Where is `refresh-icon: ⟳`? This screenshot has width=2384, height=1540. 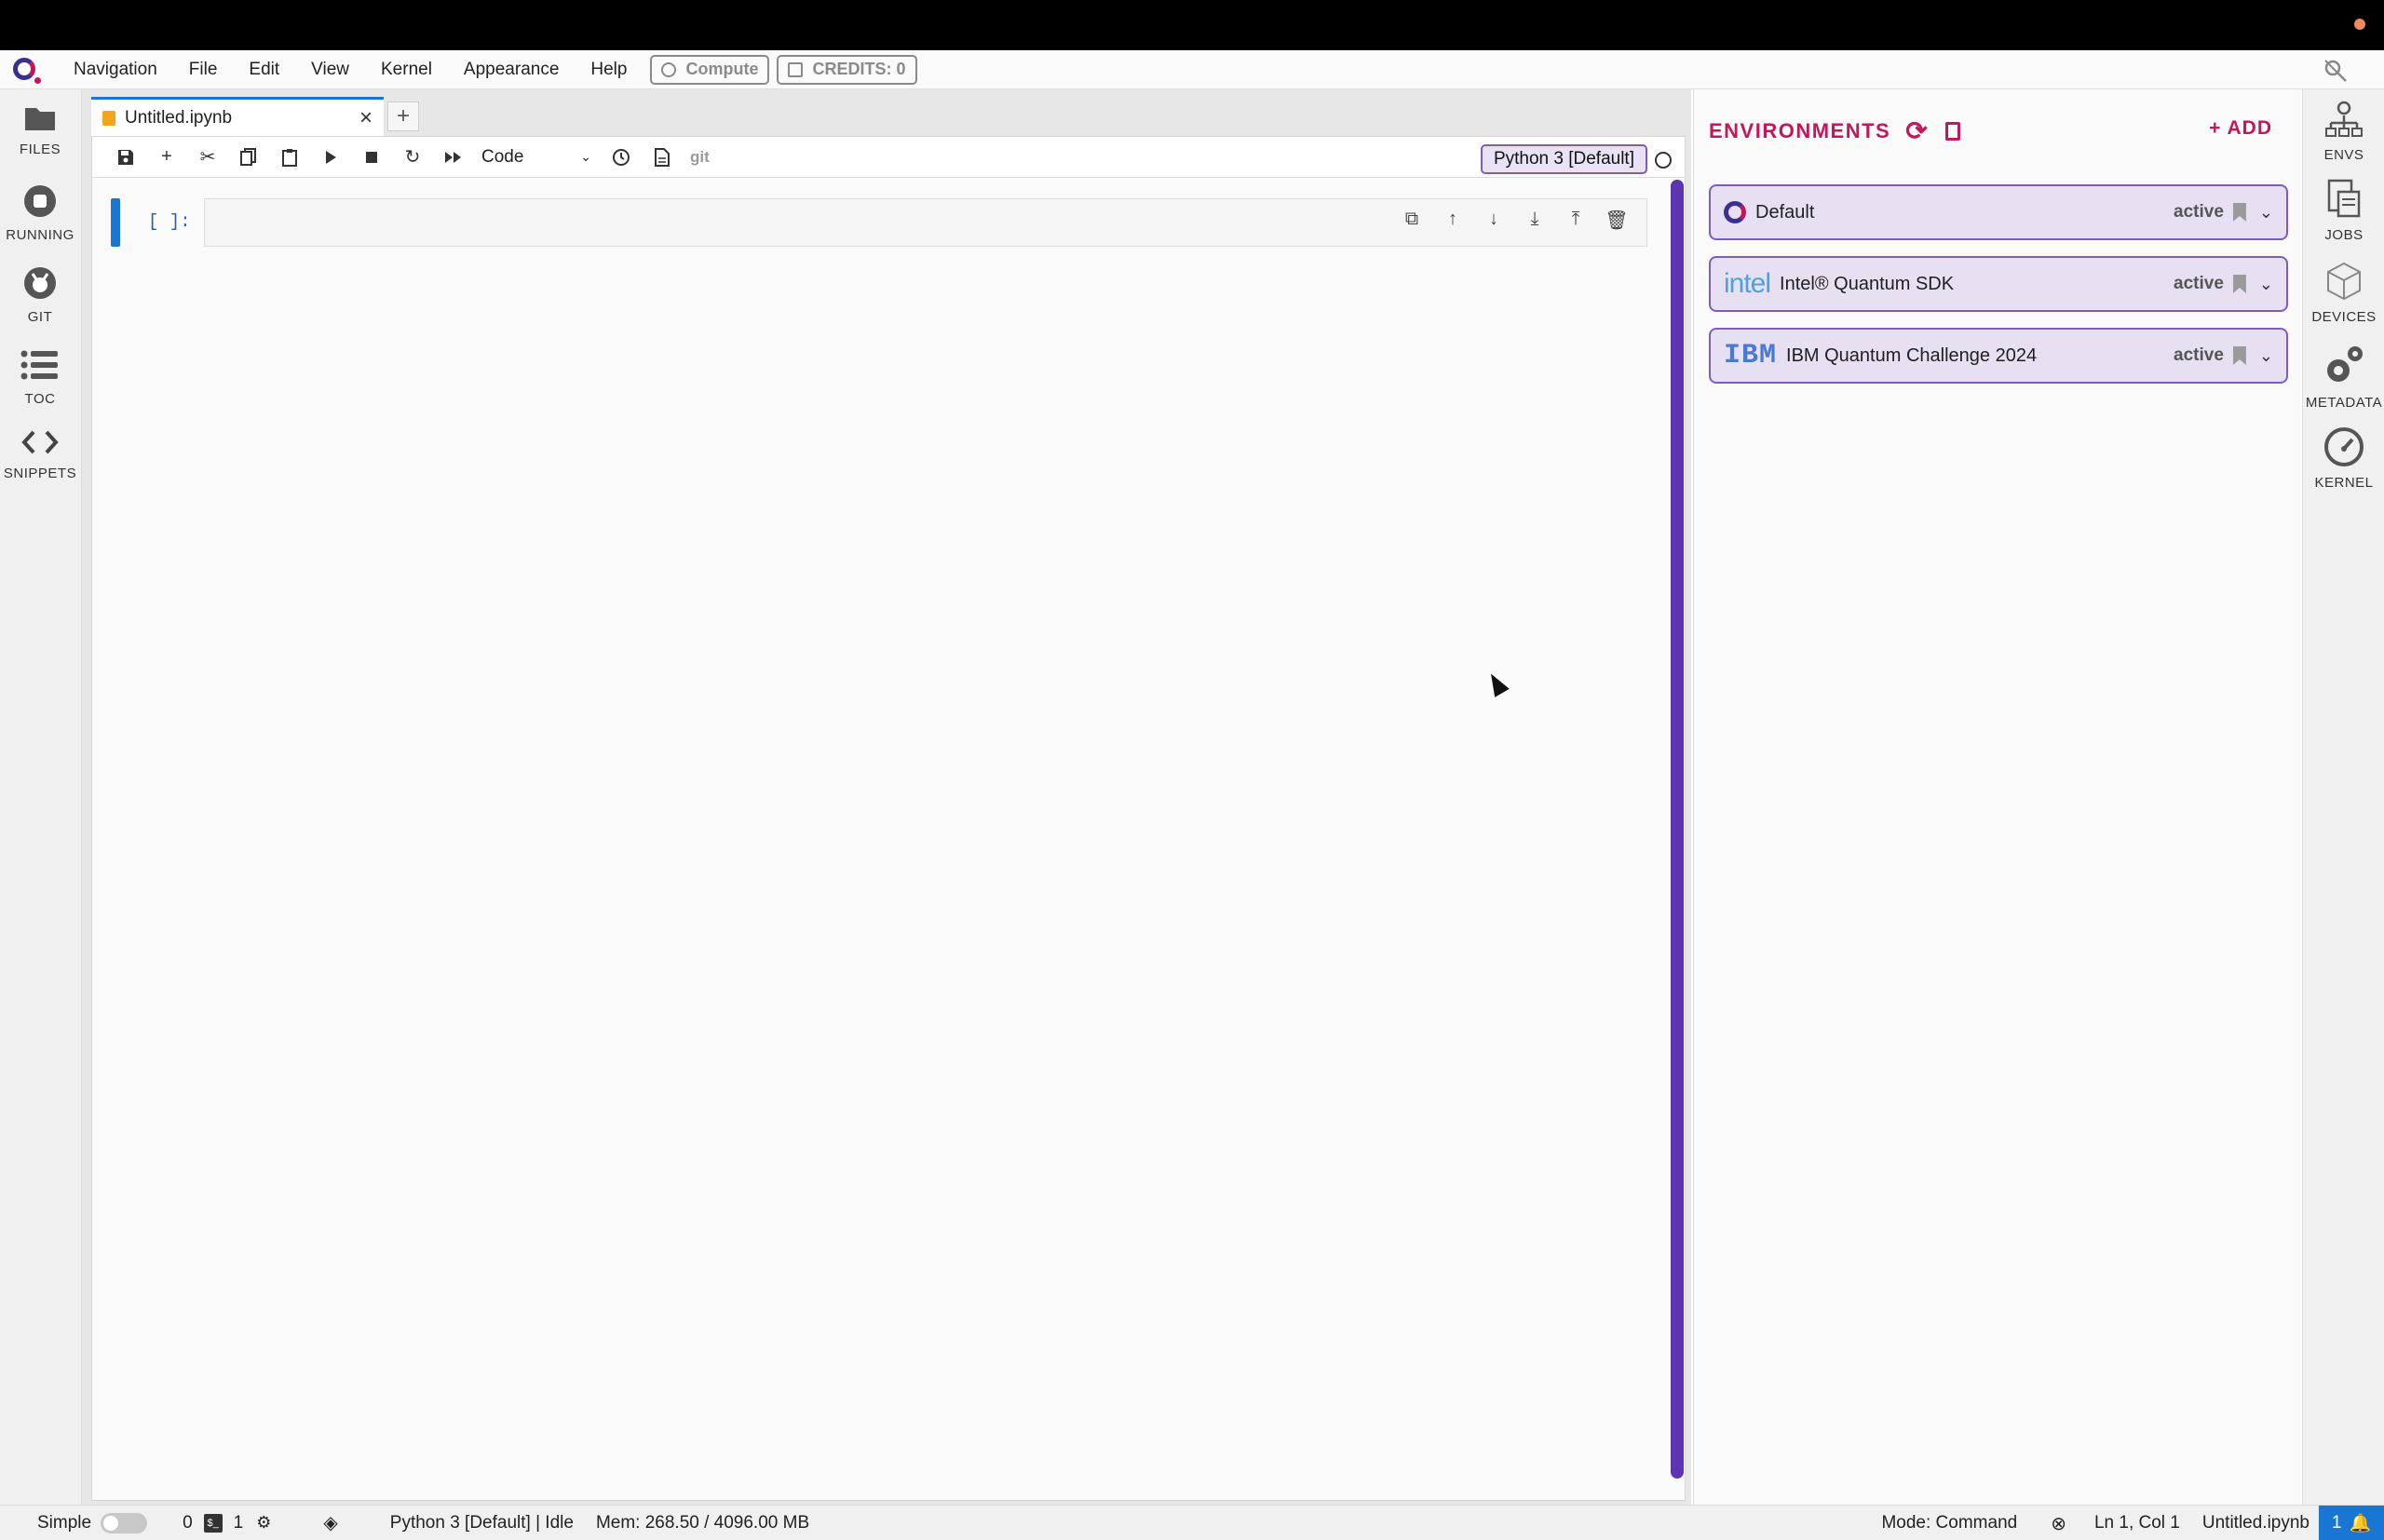 refresh-icon: ⟳ is located at coordinates (1917, 130).